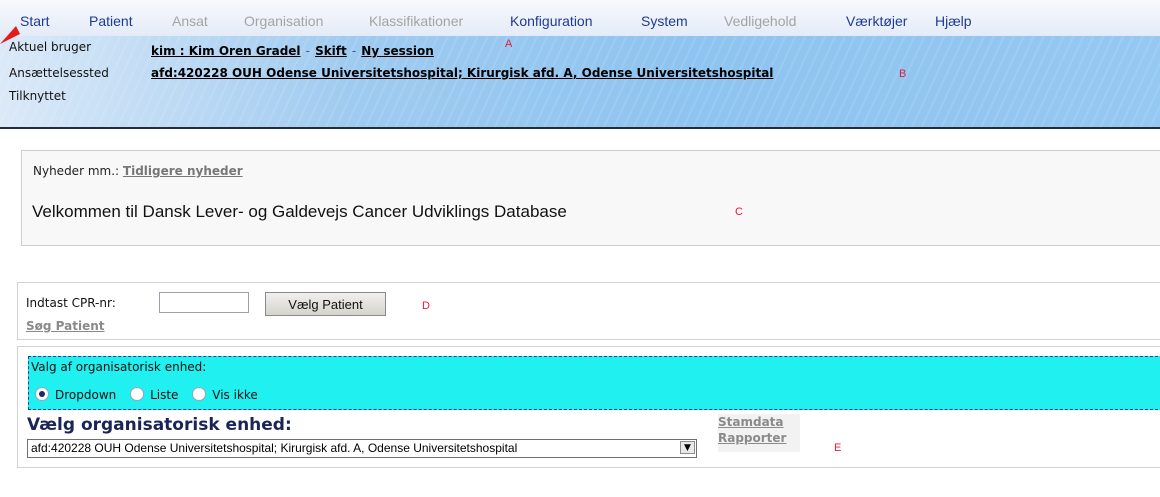 The height and width of the screenshot is (497, 1160). I want to click on new-session-link: Ny session, so click(397, 51).